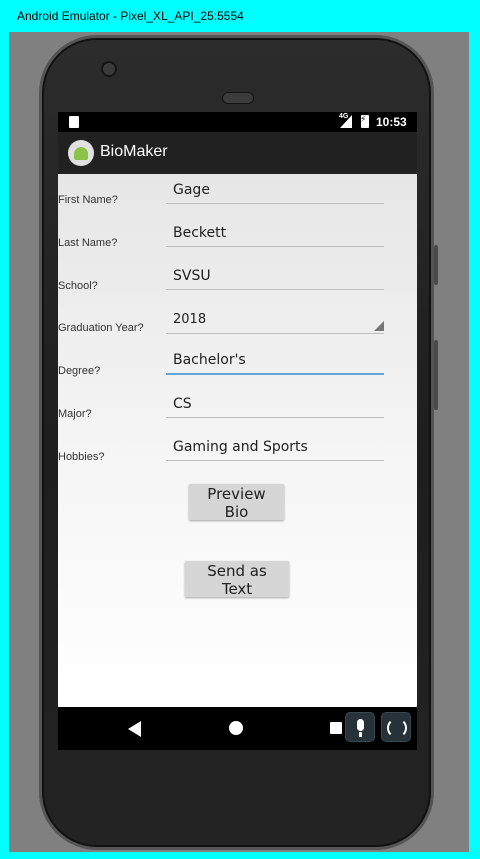 The image size is (480, 859). What do you see at coordinates (346, 121) in the screenshot?
I see `signal-icon` at bounding box center [346, 121].